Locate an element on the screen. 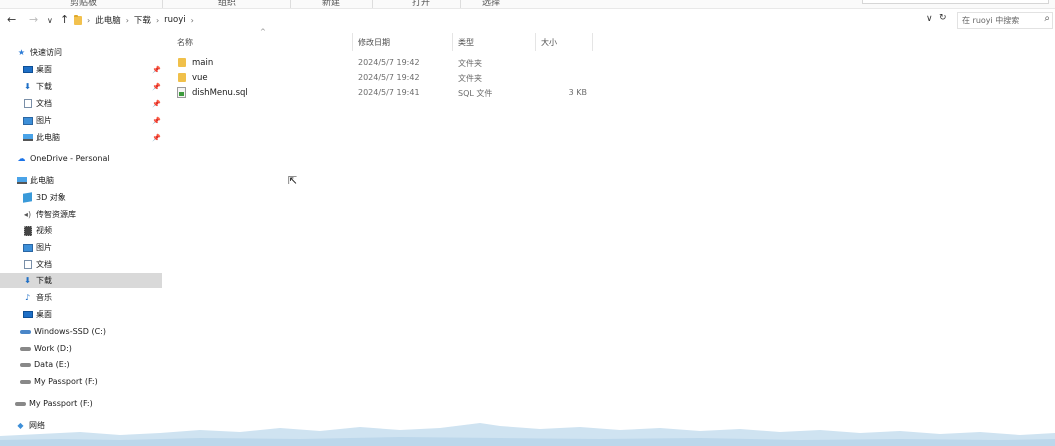  sidebar-item-drive-e: Data (E:) is located at coordinates (45, 364).